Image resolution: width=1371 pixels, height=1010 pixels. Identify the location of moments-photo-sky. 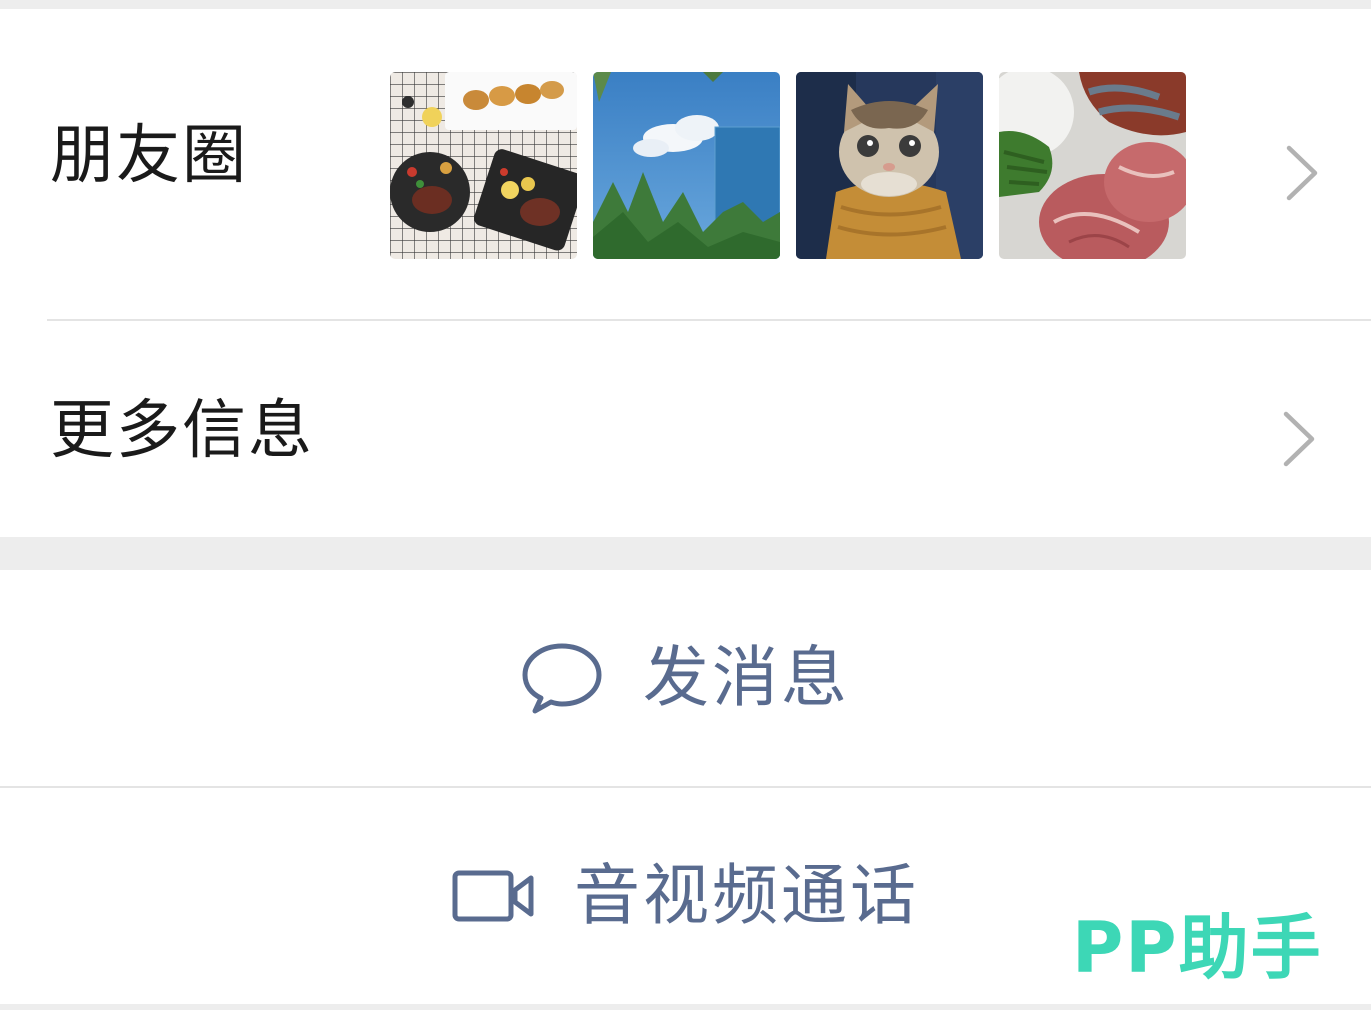
(686, 165).